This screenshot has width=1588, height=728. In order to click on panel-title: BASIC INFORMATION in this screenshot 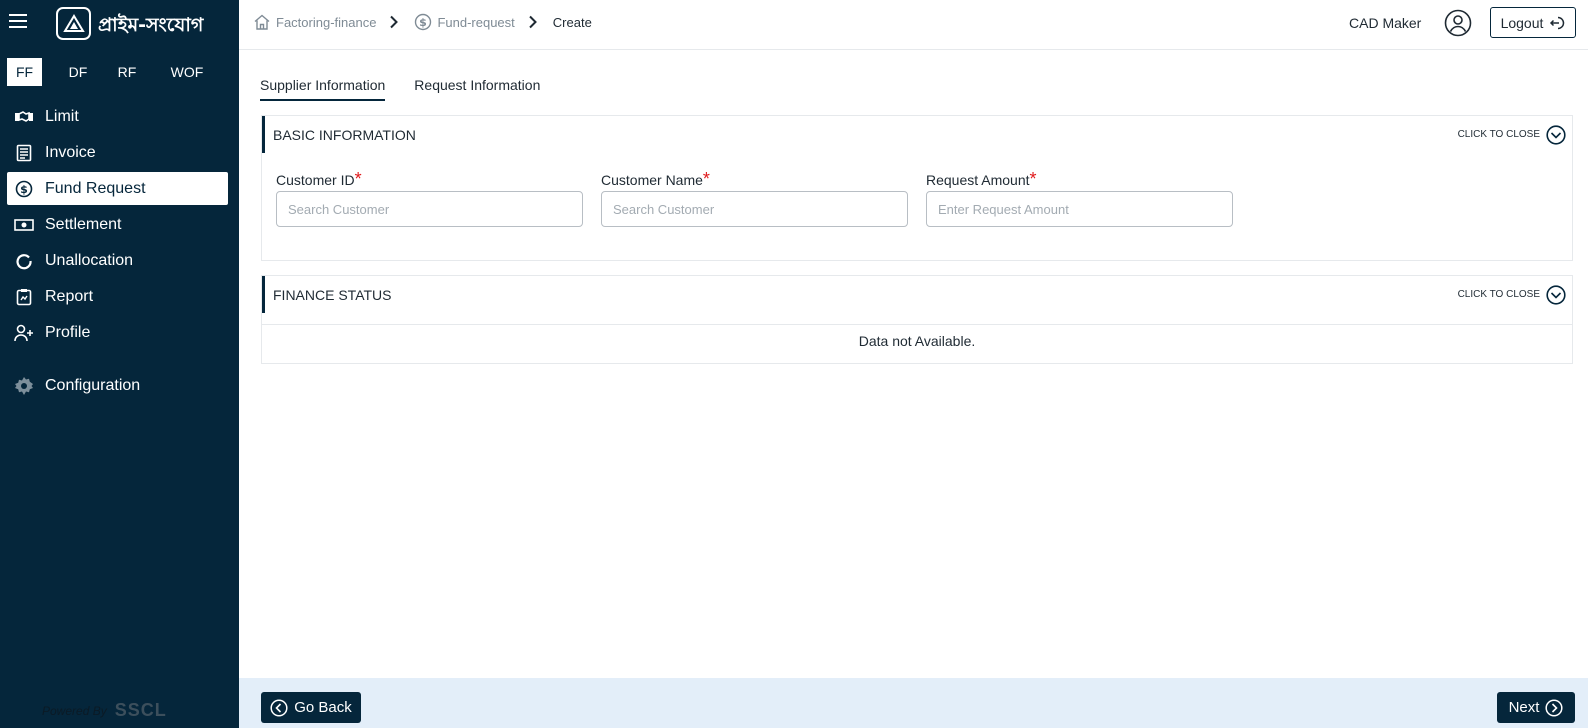, I will do `click(344, 134)`.